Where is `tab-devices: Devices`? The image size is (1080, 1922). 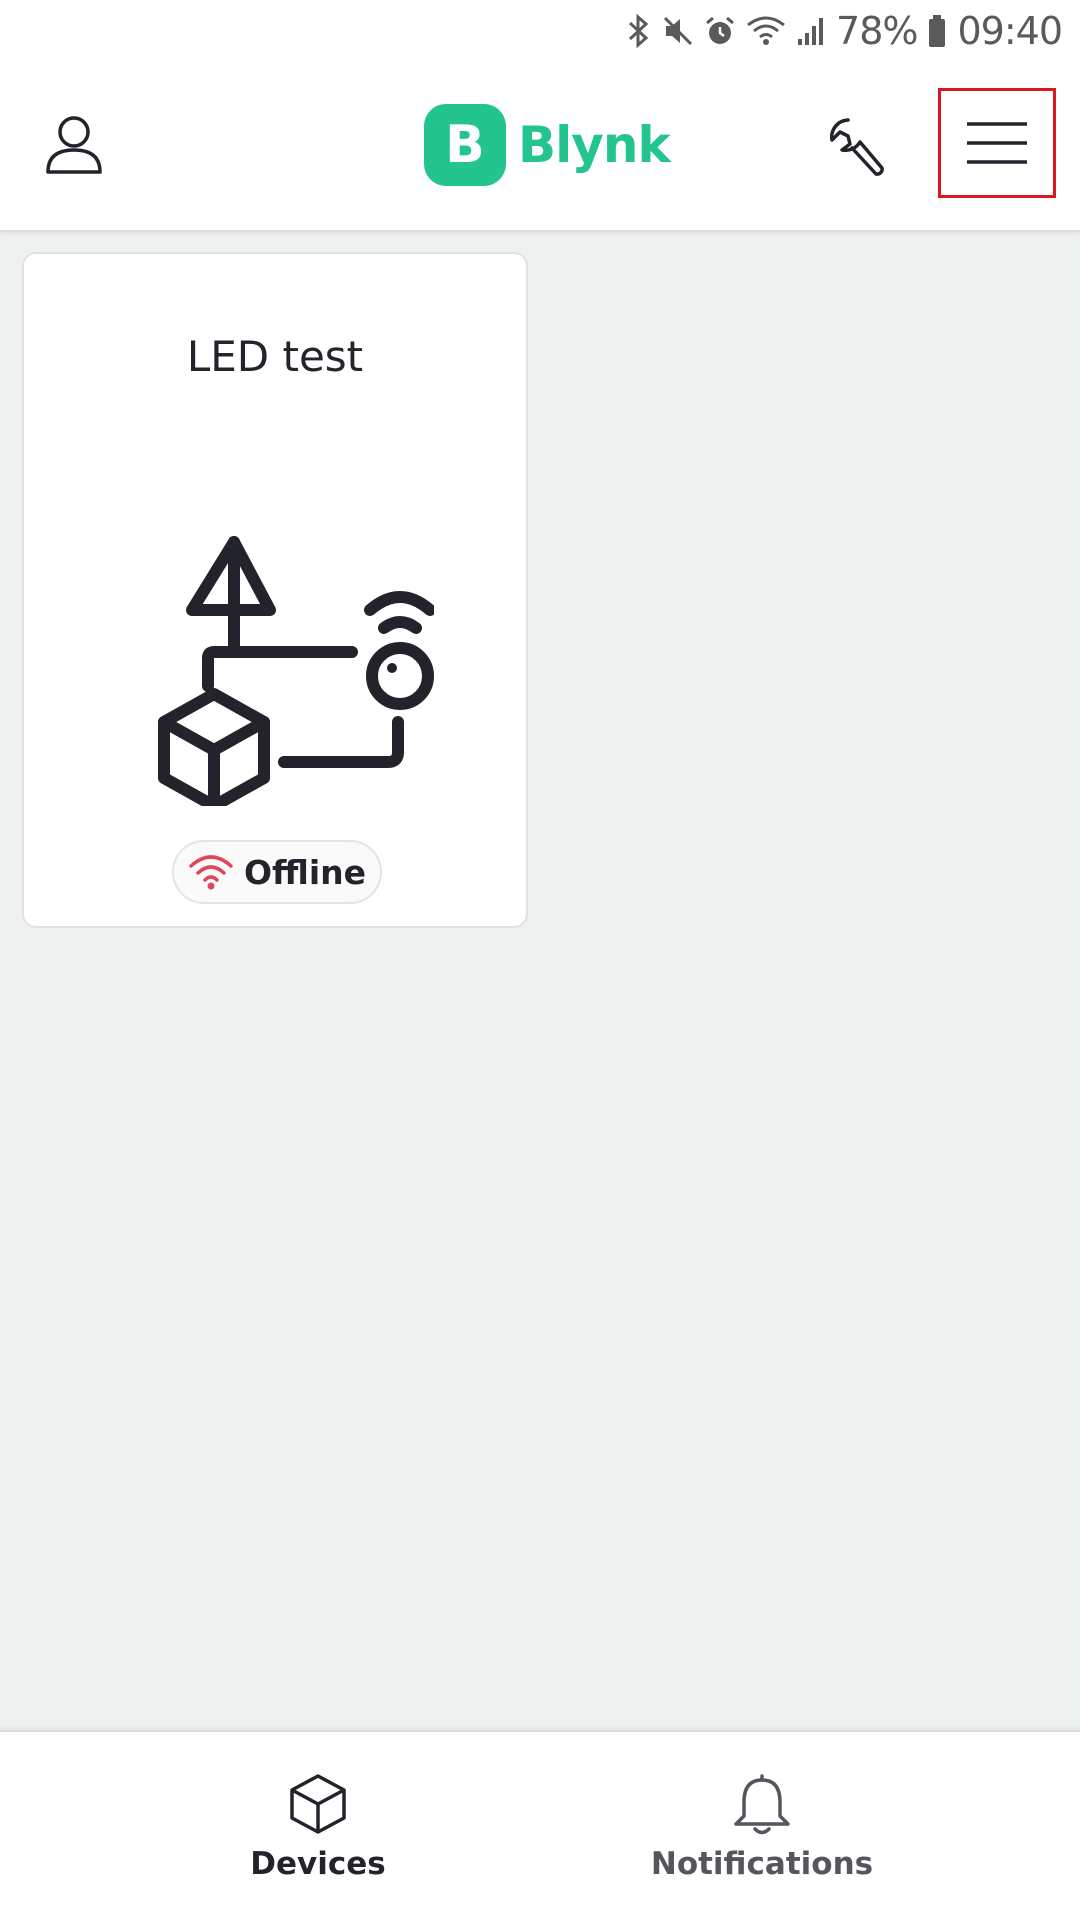 tab-devices: Devices is located at coordinates (318, 1827).